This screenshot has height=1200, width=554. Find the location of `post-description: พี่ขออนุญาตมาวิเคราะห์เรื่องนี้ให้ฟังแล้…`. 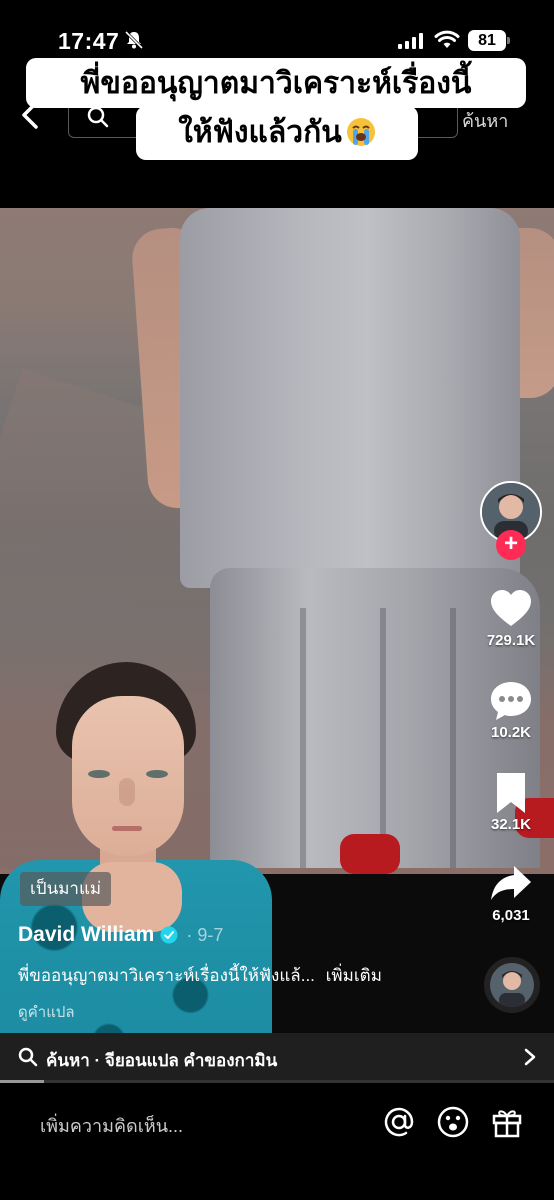

post-description: พี่ขออนุญาตมาวิเคราะห์เรื่องนี้ให้ฟังแล้… is located at coordinates (200, 975).